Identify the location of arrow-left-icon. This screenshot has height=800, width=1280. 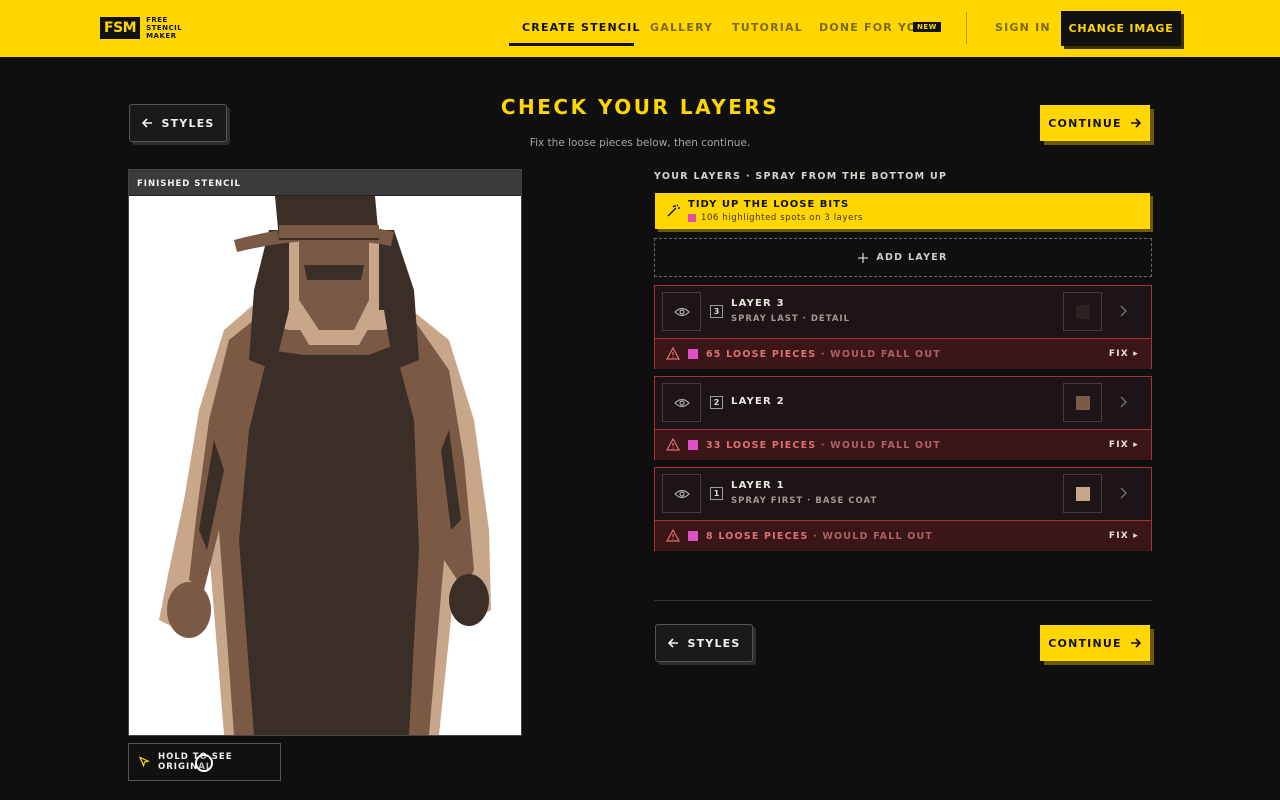
(673, 643).